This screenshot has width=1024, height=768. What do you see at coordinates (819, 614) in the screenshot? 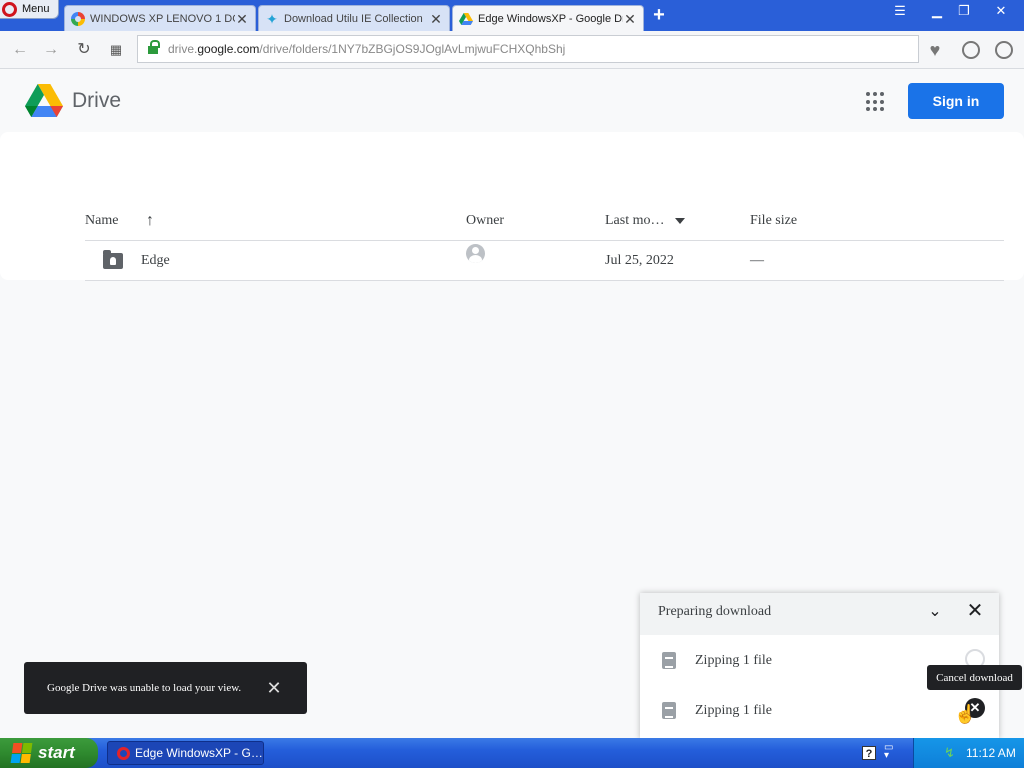
I see `download-panel-header: Preparing download ⌄ ✕` at bounding box center [819, 614].